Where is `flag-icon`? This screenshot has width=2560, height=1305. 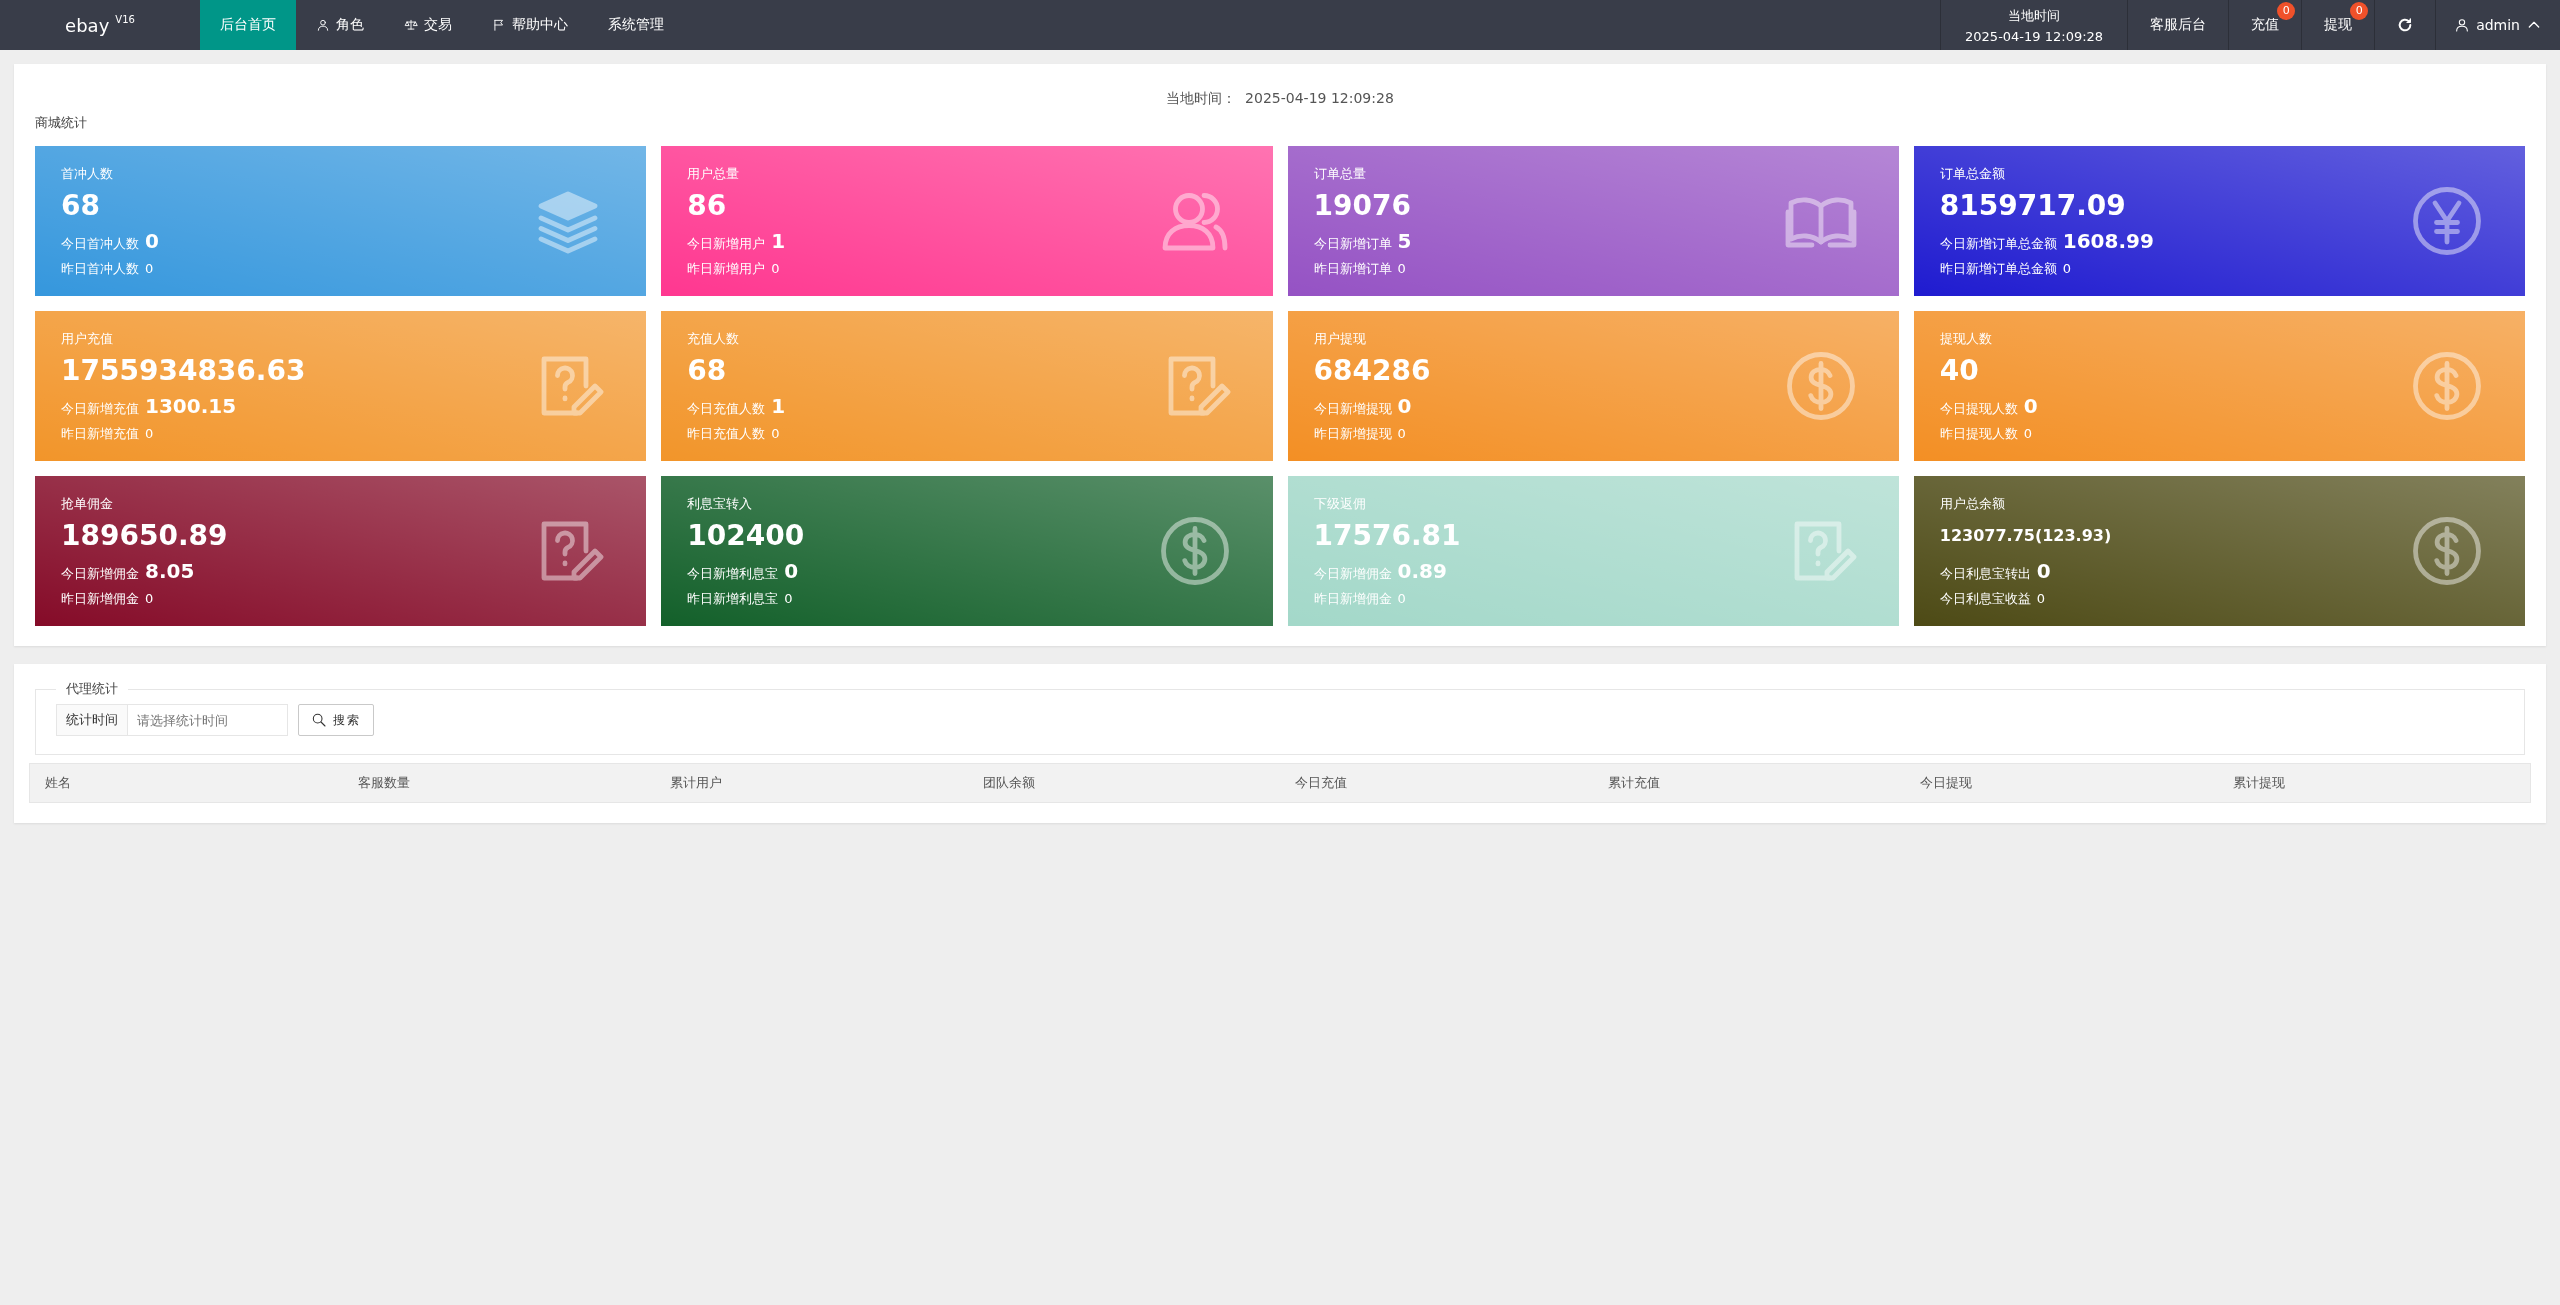
flag-icon is located at coordinates (499, 25).